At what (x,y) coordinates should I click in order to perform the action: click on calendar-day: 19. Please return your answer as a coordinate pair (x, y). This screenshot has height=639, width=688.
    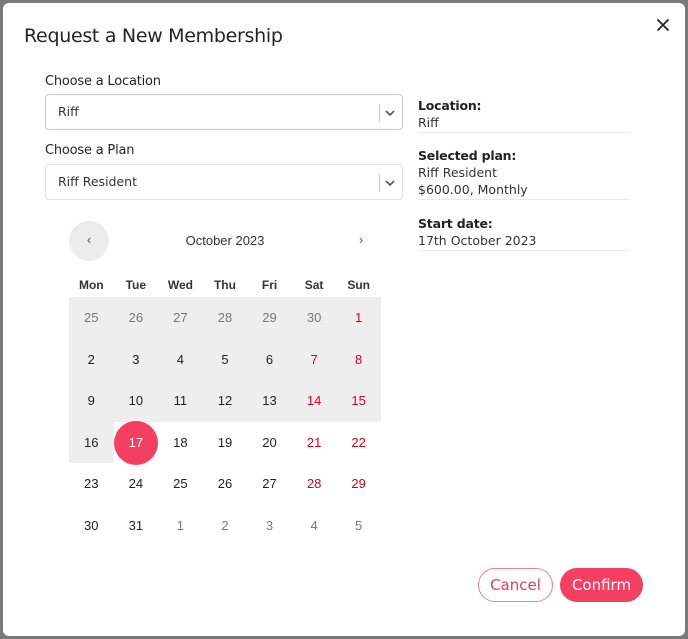
    Looking at the image, I should click on (225, 443).